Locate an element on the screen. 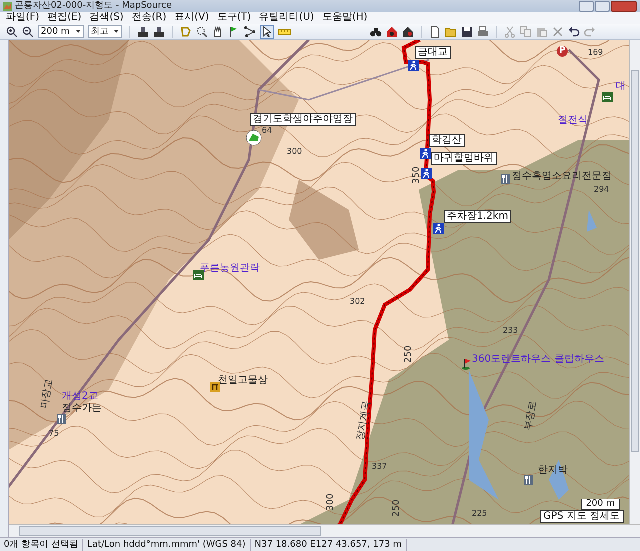 The height and width of the screenshot is (551, 640). elevation-label: 169 is located at coordinates (596, 53).